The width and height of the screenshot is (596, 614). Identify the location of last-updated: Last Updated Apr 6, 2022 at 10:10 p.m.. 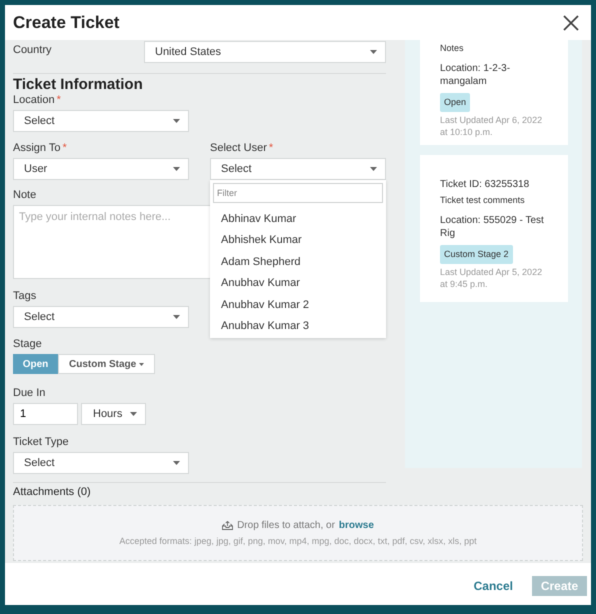
(492, 126).